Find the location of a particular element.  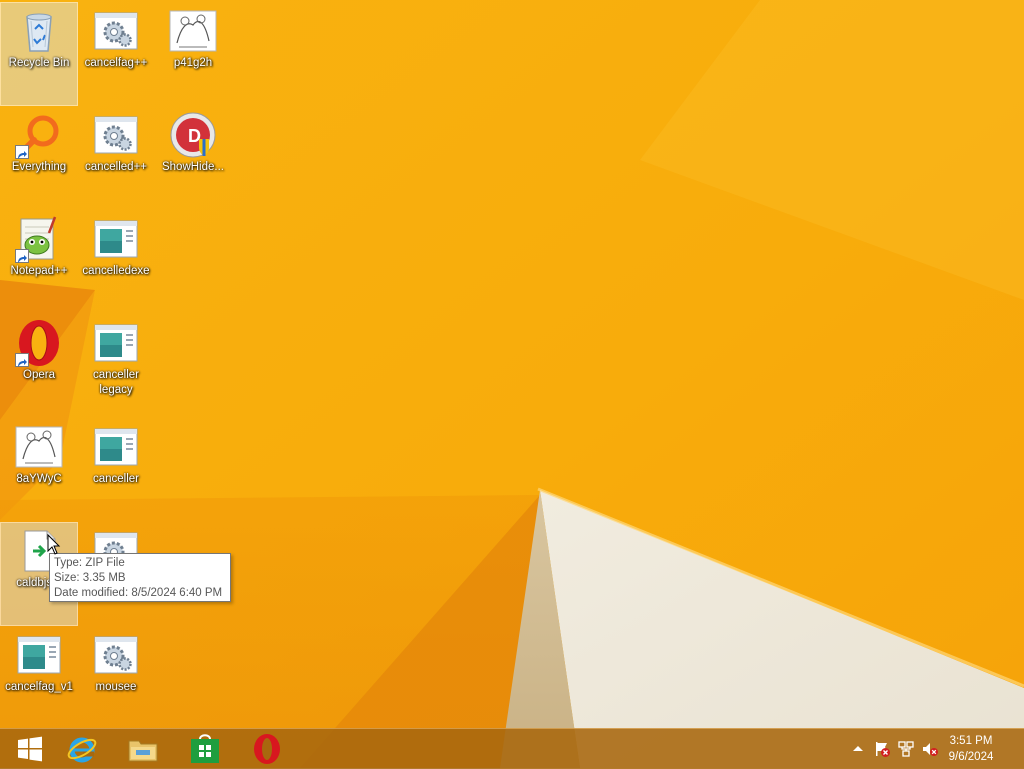

start-button is located at coordinates (30, 749).